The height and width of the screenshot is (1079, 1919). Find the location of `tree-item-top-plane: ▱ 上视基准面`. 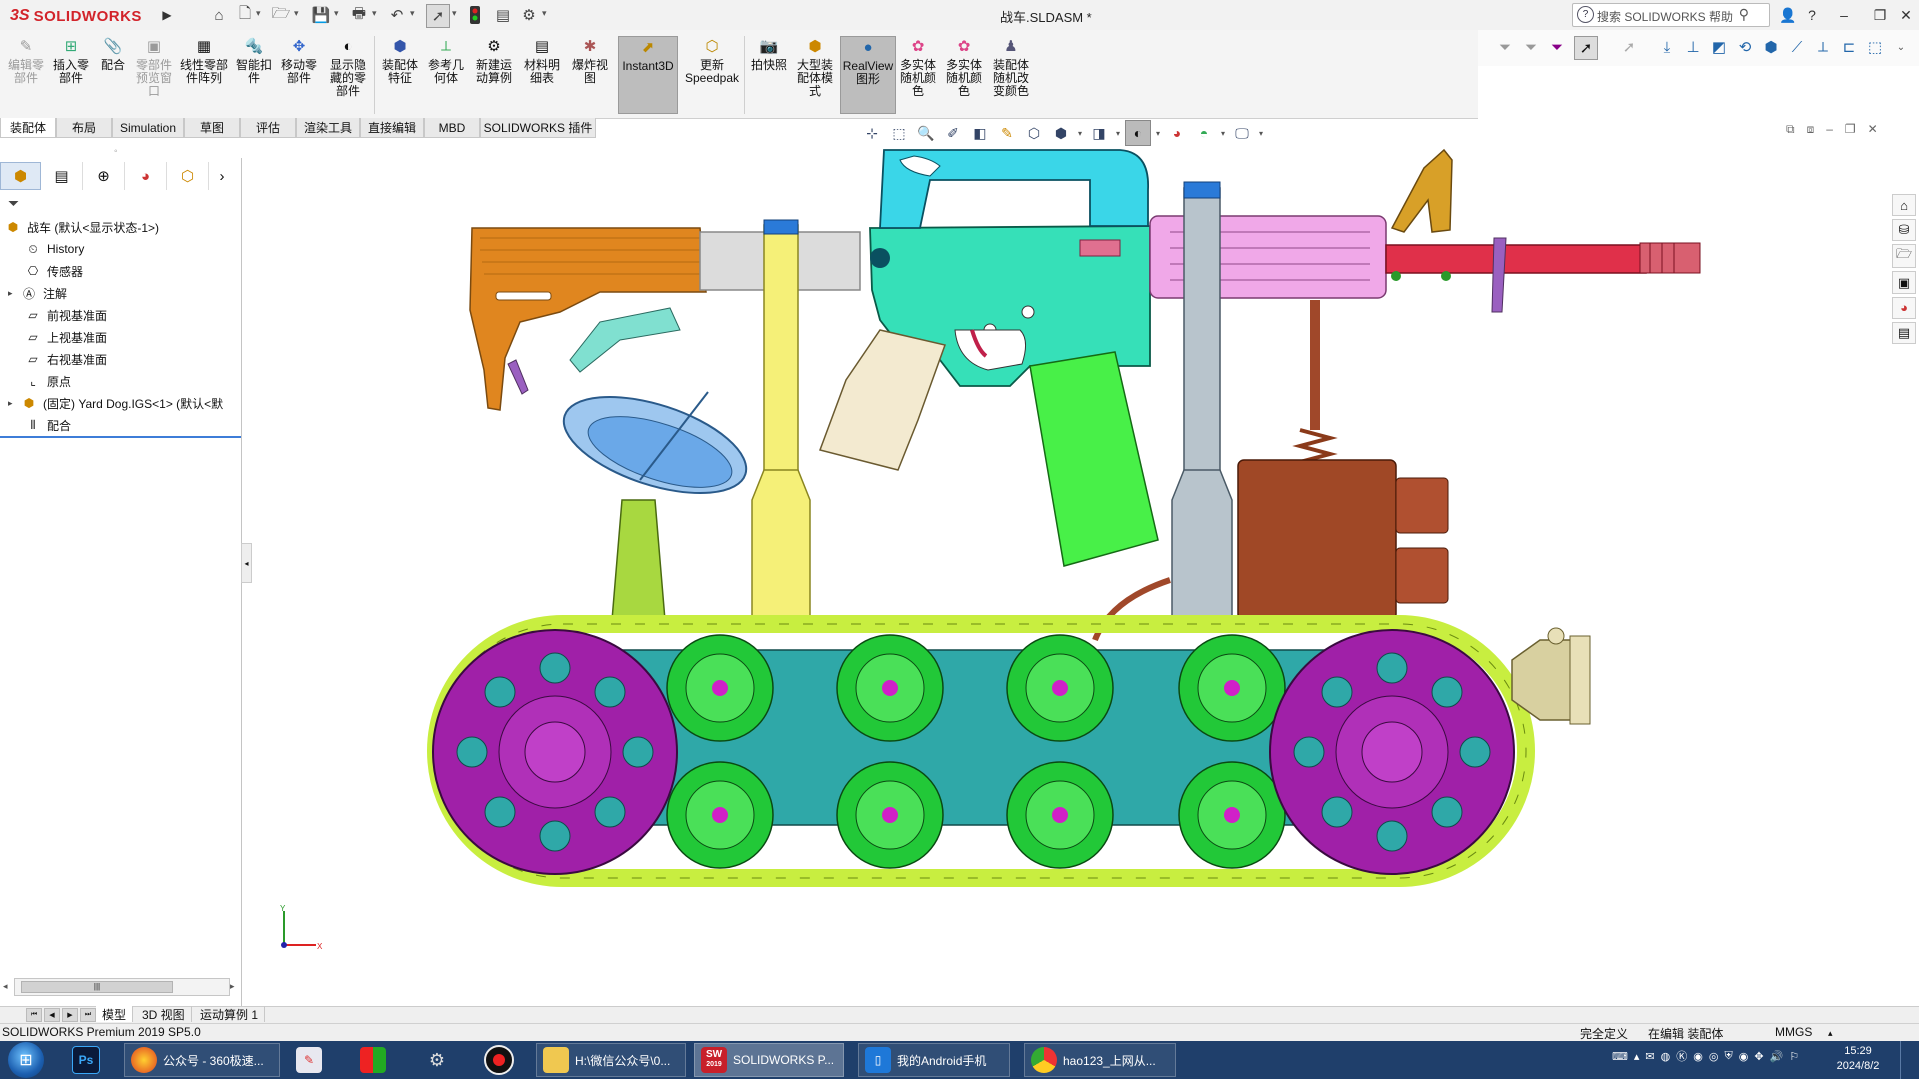

tree-item-top-plane: ▱ 上视基准面 is located at coordinates (65, 337).